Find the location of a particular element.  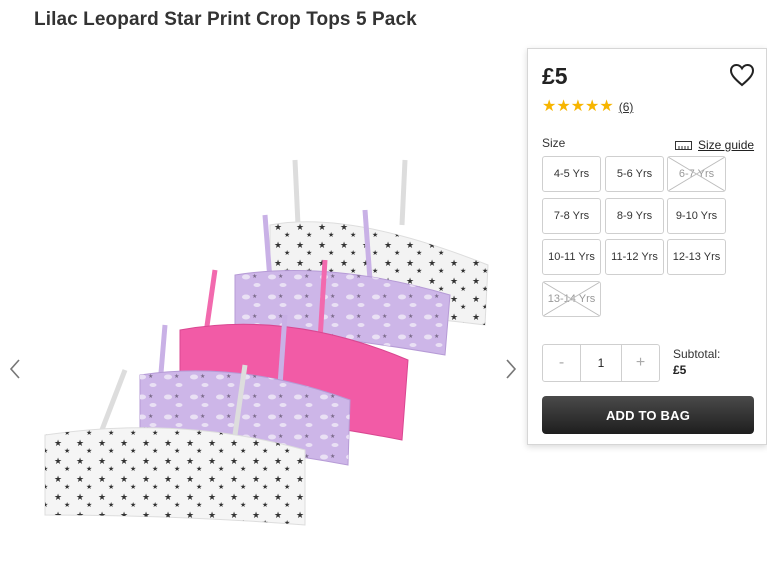

size-option: 11-12 Yrs is located at coordinates (634, 257).